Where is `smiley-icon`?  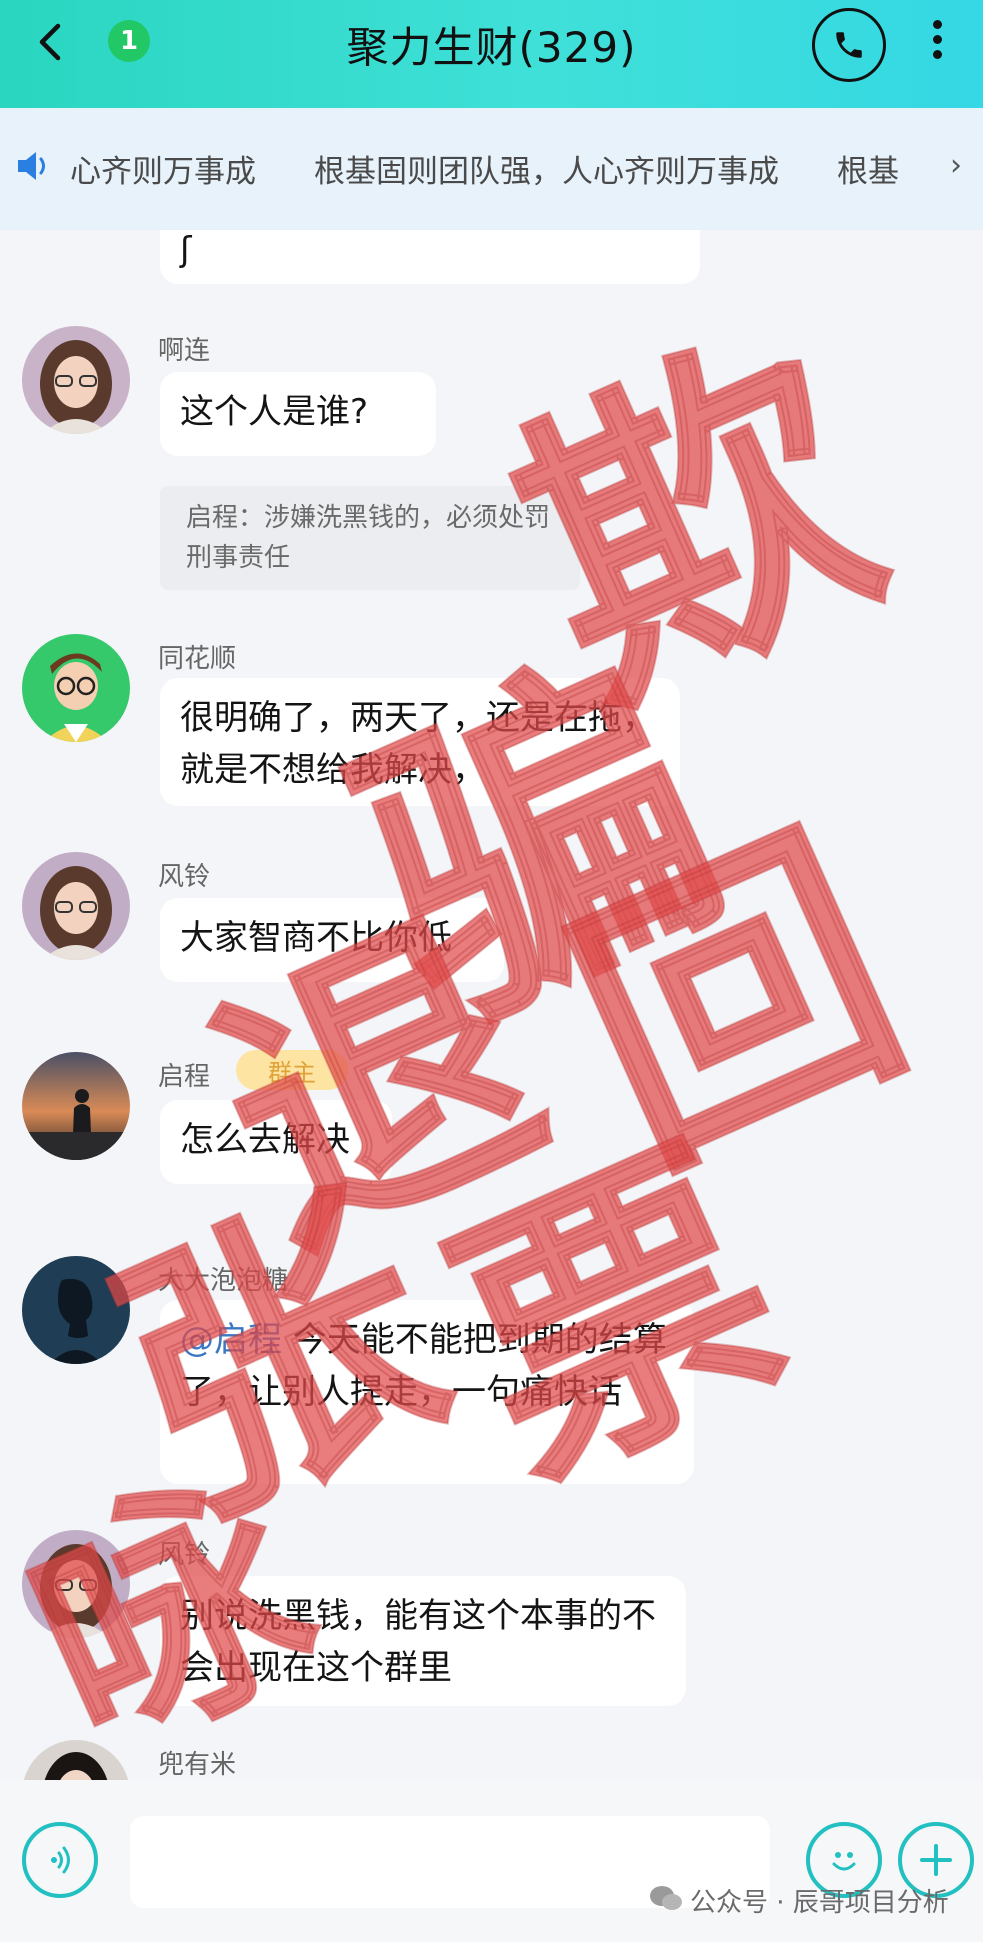 smiley-icon is located at coordinates (844, 1861).